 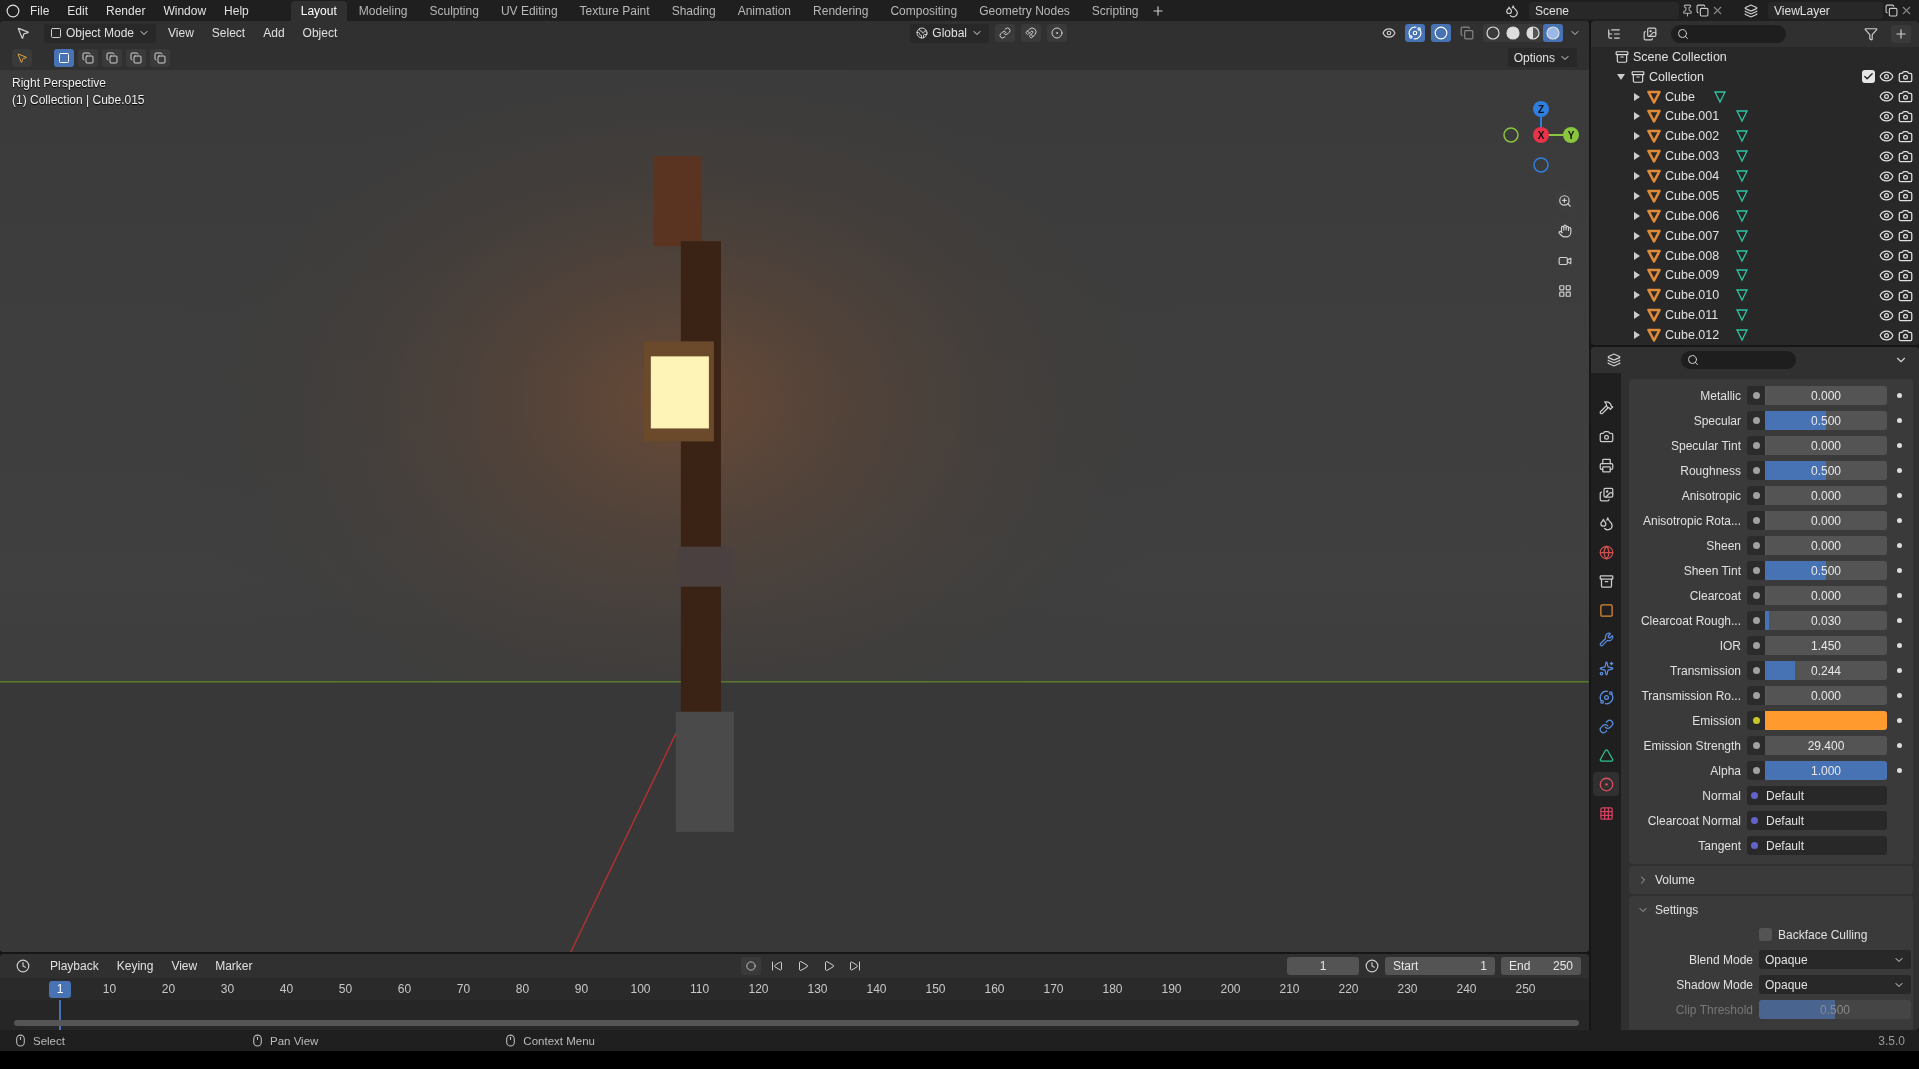 What do you see at coordinates (1835, 959) in the screenshot?
I see `blend-mode-dropdown: Opaque` at bounding box center [1835, 959].